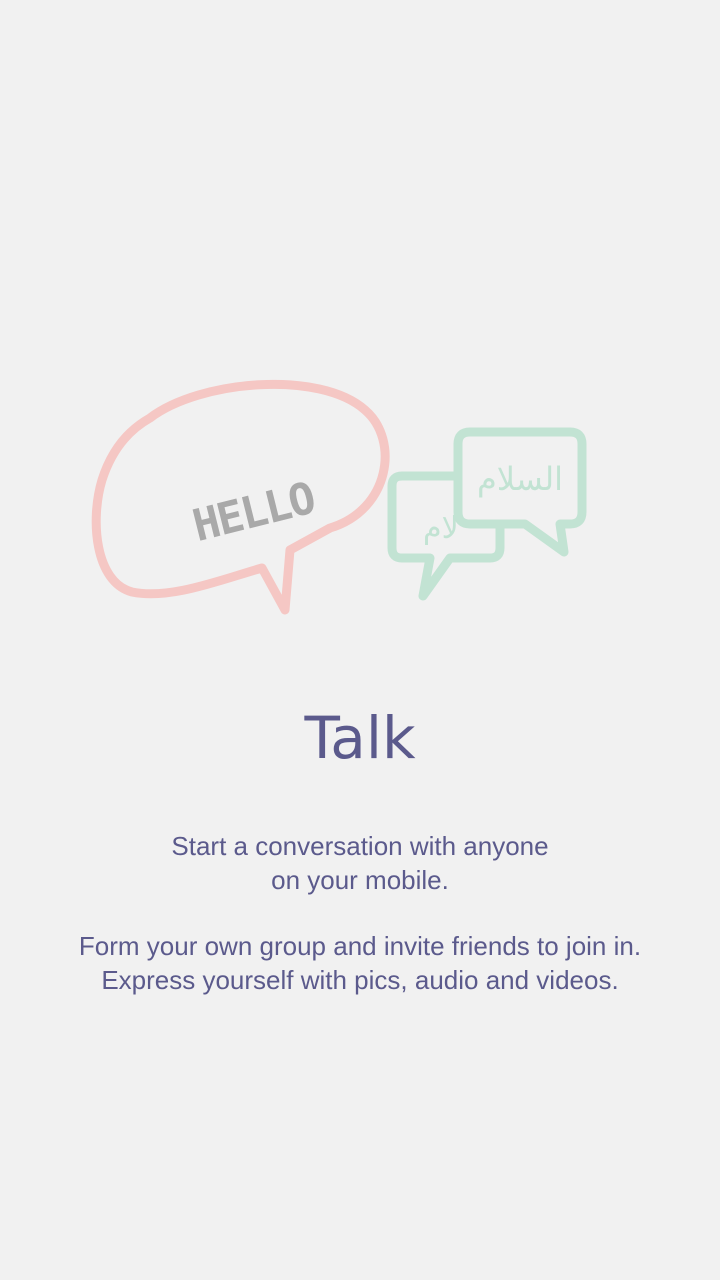 The image size is (720, 1280). I want to click on chat-bubbles-illustration: HELLO لام السلام, so click(345, 502).